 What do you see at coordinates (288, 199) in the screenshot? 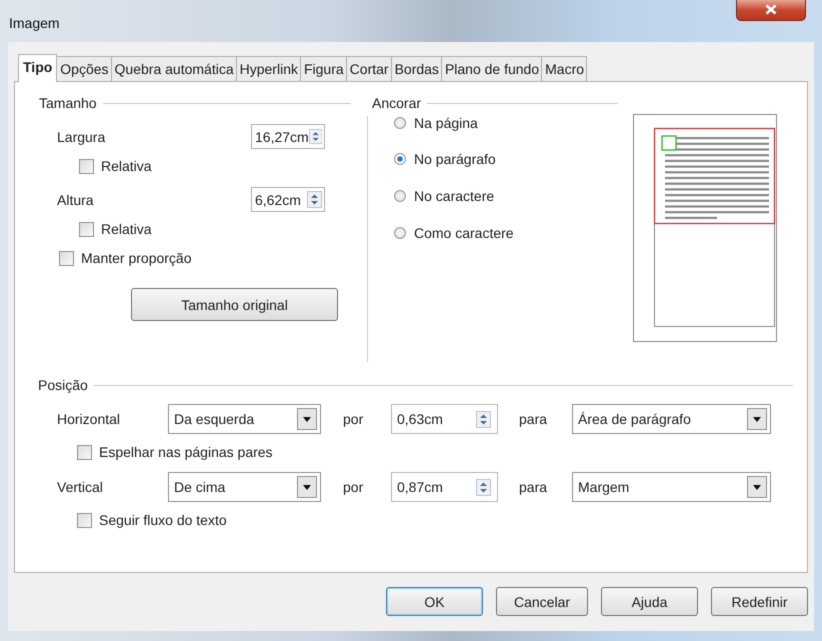
I see `spin-field: 6,62cm` at bounding box center [288, 199].